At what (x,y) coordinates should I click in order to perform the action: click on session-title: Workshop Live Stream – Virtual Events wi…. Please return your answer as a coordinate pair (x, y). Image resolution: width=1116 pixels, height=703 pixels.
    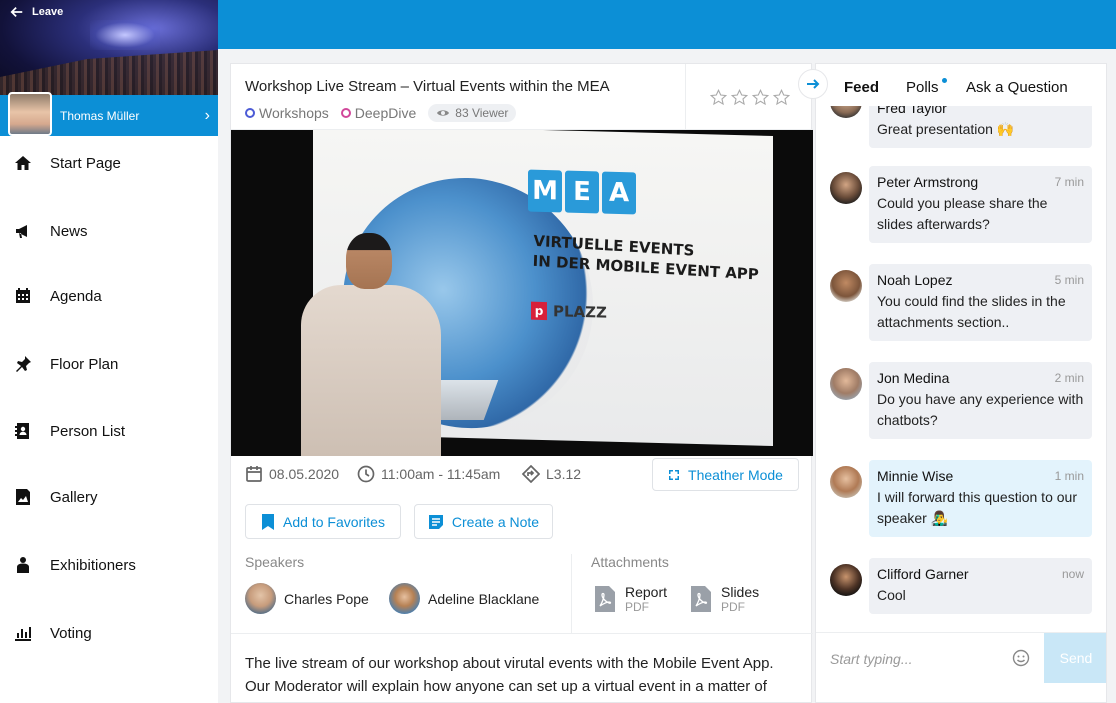
    Looking at the image, I should click on (427, 86).